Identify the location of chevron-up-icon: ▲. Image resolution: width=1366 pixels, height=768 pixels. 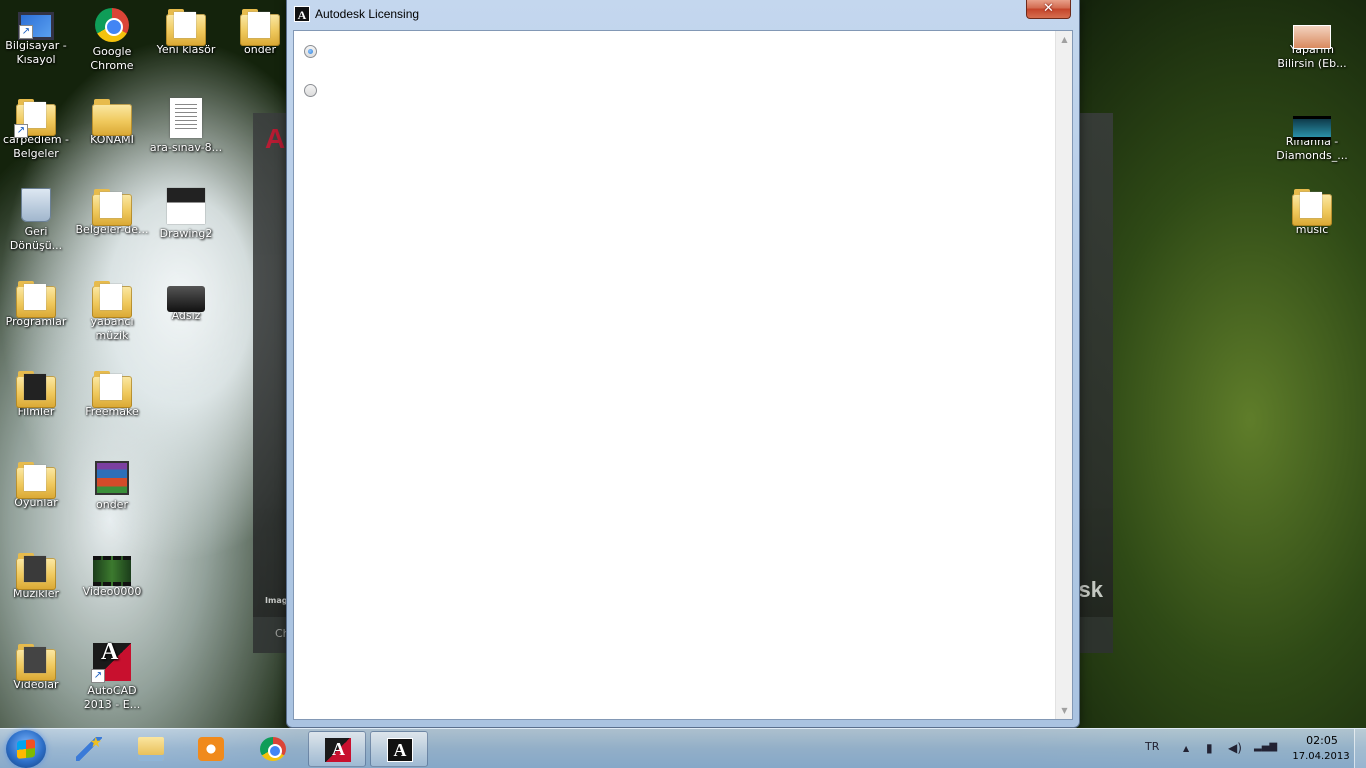
(1064, 39).